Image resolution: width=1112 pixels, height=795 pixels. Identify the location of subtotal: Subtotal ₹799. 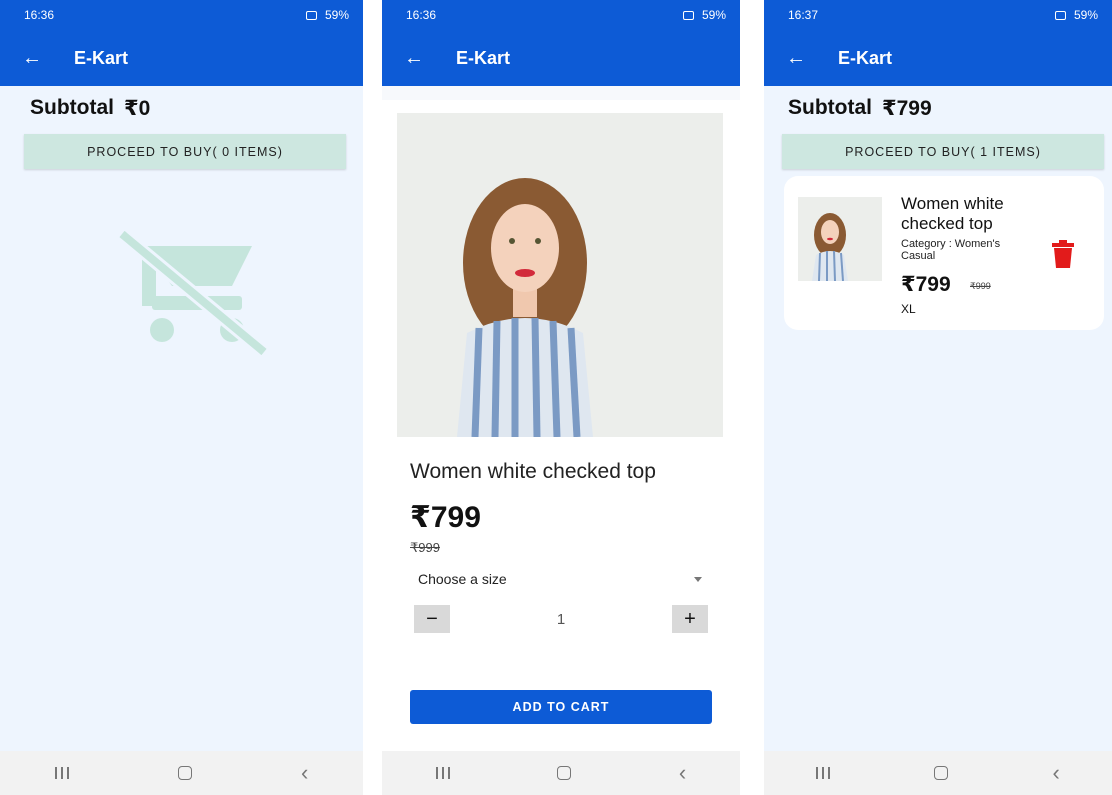
(860, 108).